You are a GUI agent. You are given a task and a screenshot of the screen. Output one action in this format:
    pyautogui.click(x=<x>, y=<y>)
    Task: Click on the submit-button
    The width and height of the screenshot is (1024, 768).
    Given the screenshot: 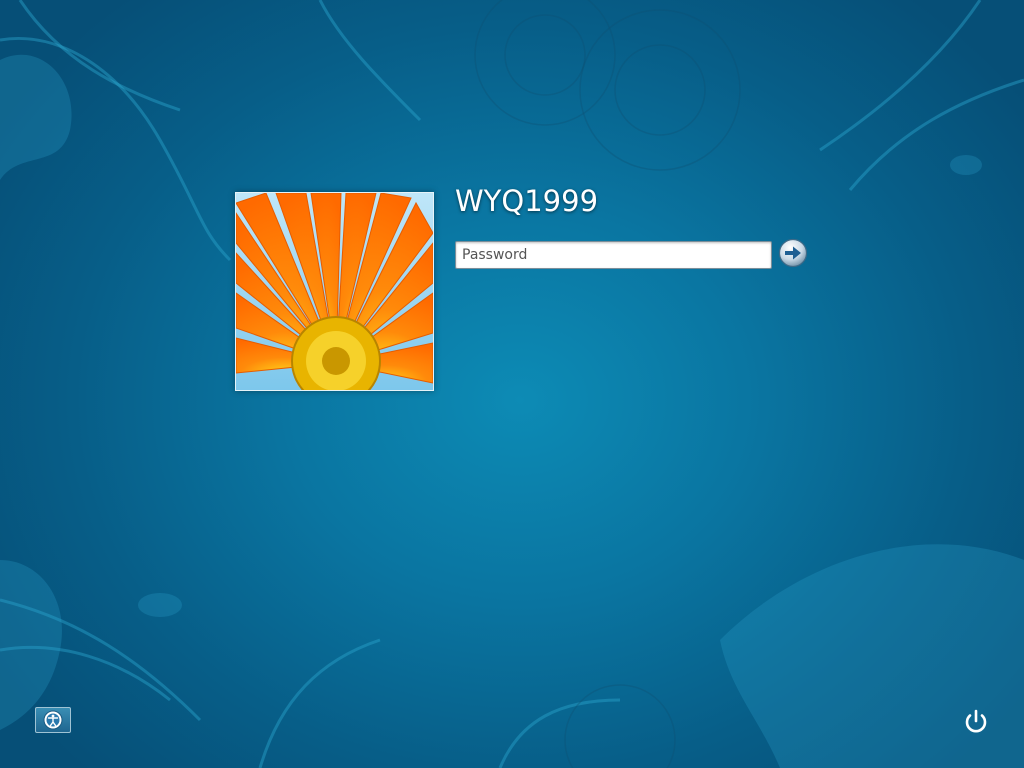 What is the action you would take?
    pyautogui.click(x=793, y=253)
    